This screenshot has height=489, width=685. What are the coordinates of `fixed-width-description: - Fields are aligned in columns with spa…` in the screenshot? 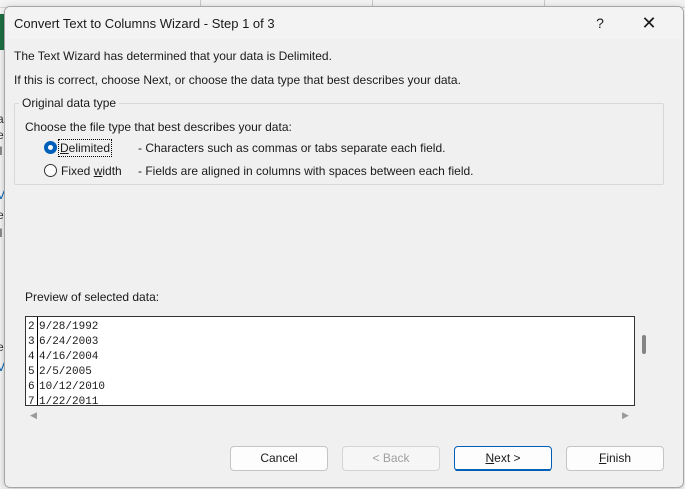 It's located at (306, 171).